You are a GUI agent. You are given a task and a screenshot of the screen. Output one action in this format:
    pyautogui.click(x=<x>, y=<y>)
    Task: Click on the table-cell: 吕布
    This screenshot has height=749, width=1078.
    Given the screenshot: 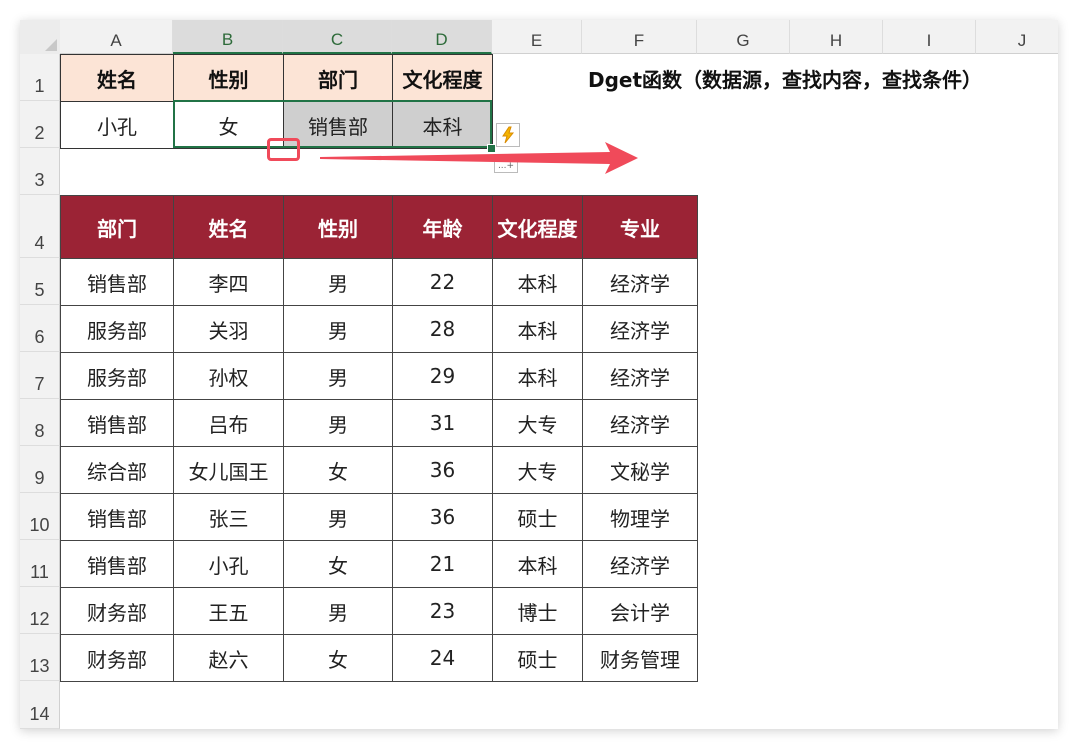 What is the action you would take?
    pyautogui.click(x=228, y=423)
    